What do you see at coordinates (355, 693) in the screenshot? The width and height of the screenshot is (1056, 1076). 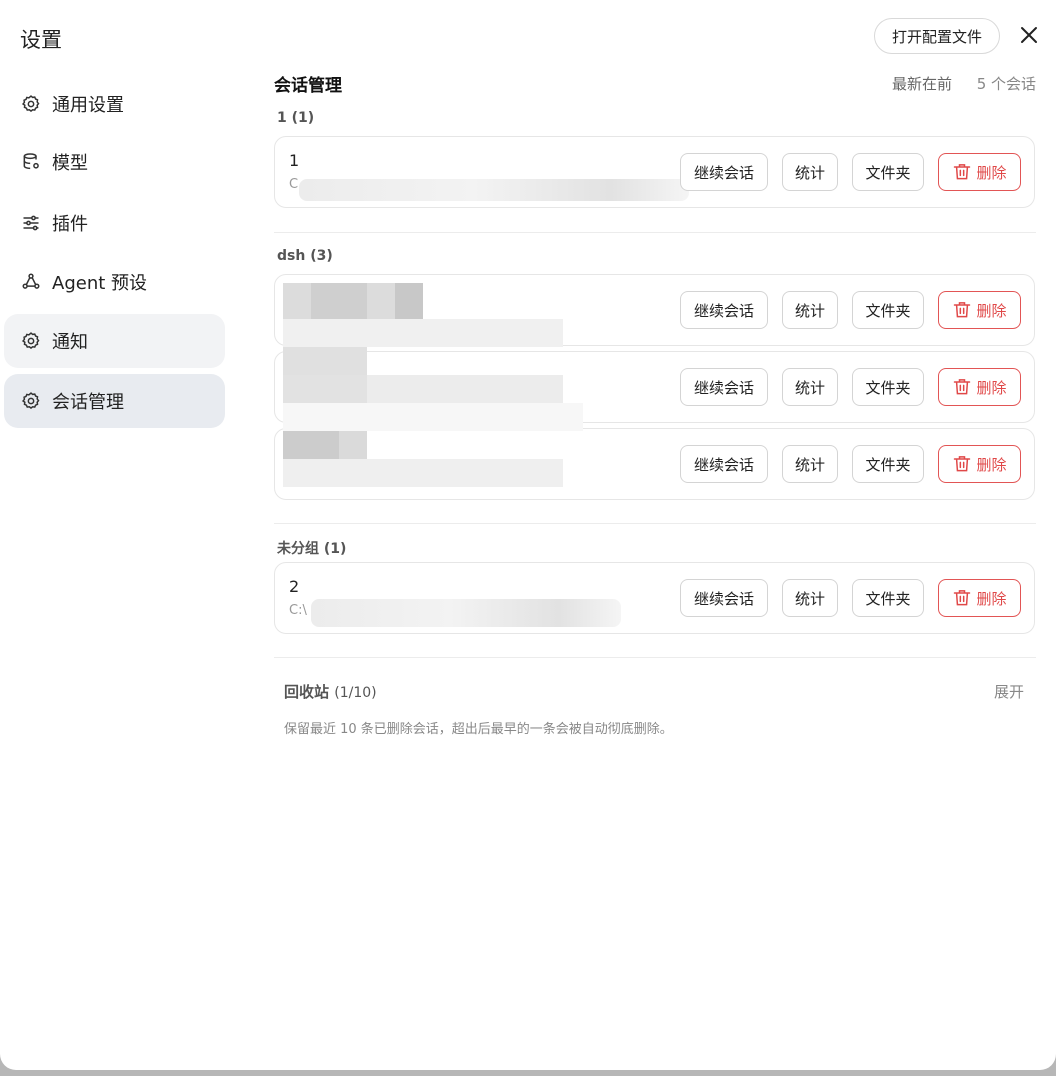 I see `recycle-bin-count: (1/10)` at bounding box center [355, 693].